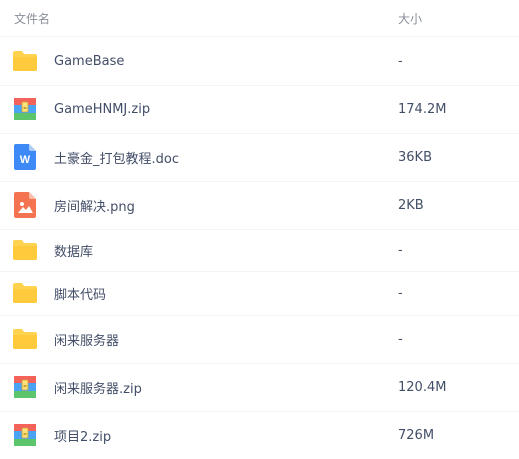 The width and height of the screenshot is (519, 459). I want to click on file-row: 数据库 -, so click(259, 250).